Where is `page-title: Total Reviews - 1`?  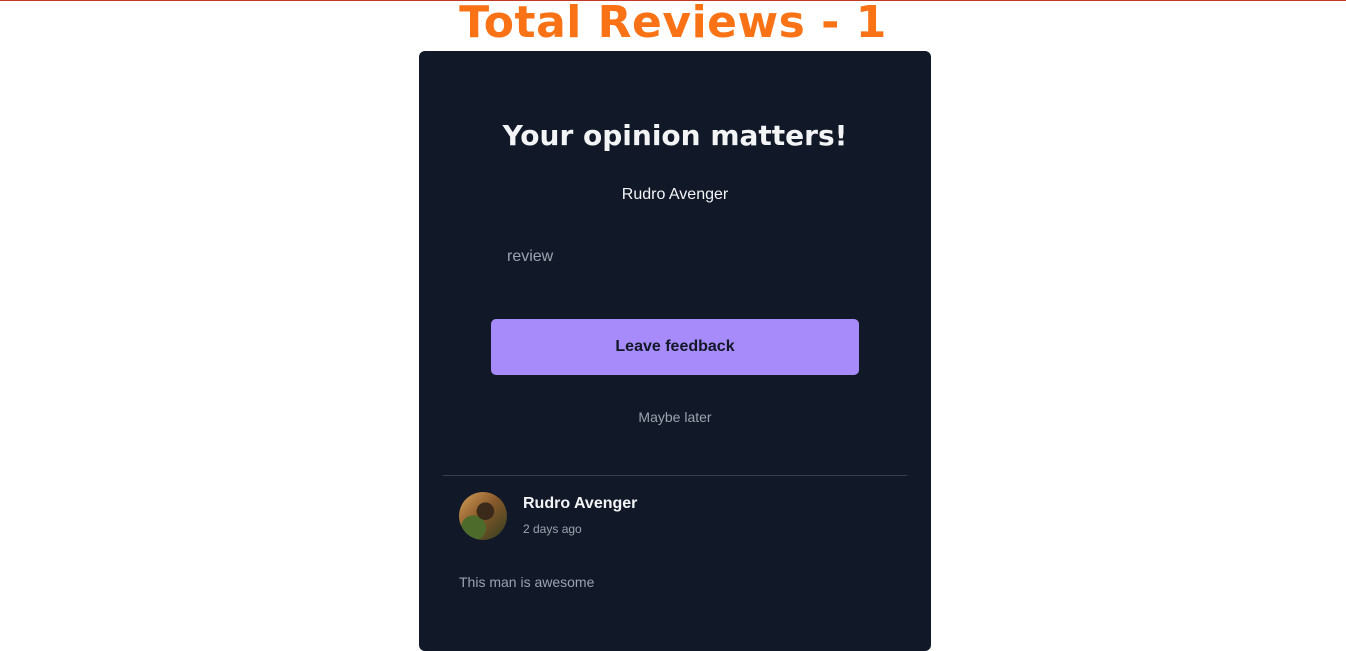 page-title: Total Reviews - 1 is located at coordinates (673, 24).